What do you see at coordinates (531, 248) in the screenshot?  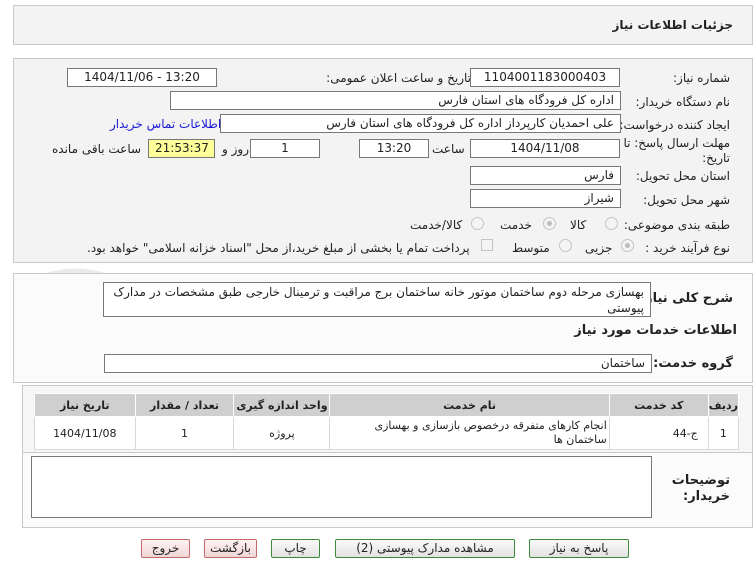 I see `process-medium-label: متوسط` at bounding box center [531, 248].